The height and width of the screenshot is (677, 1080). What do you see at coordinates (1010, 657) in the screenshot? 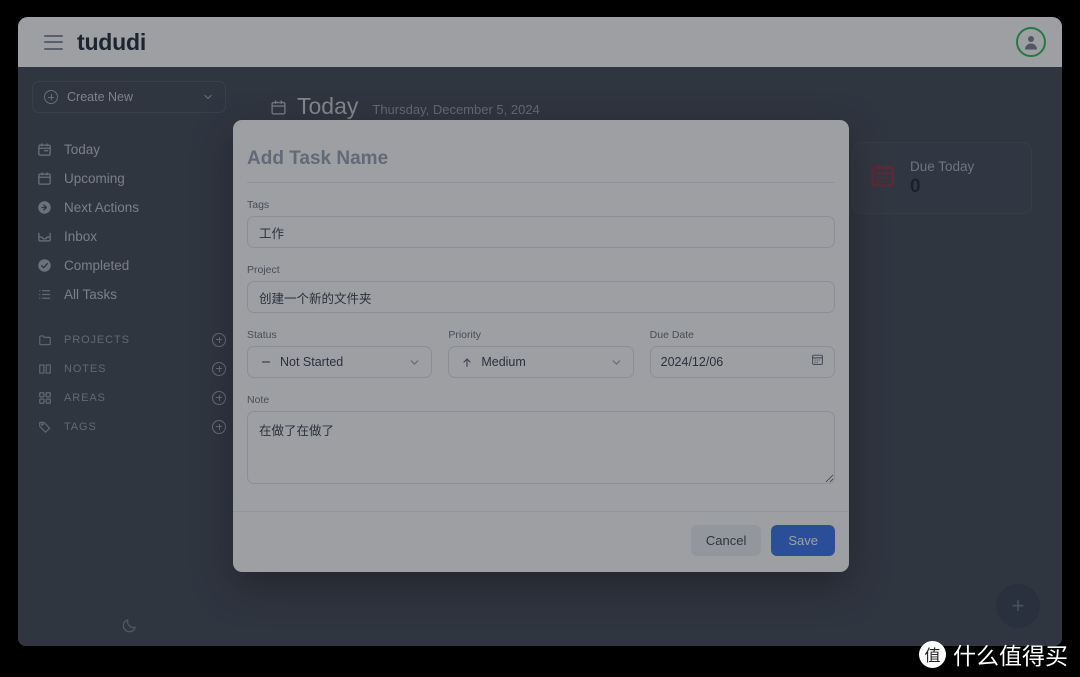
I see `watermark-text: 什么值得买` at bounding box center [1010, 657].